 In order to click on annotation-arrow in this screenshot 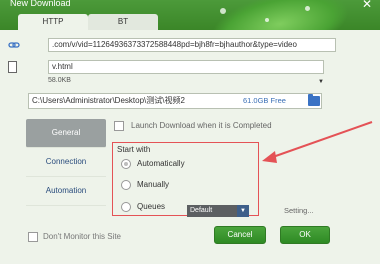, I will do `click(317, 142)`.